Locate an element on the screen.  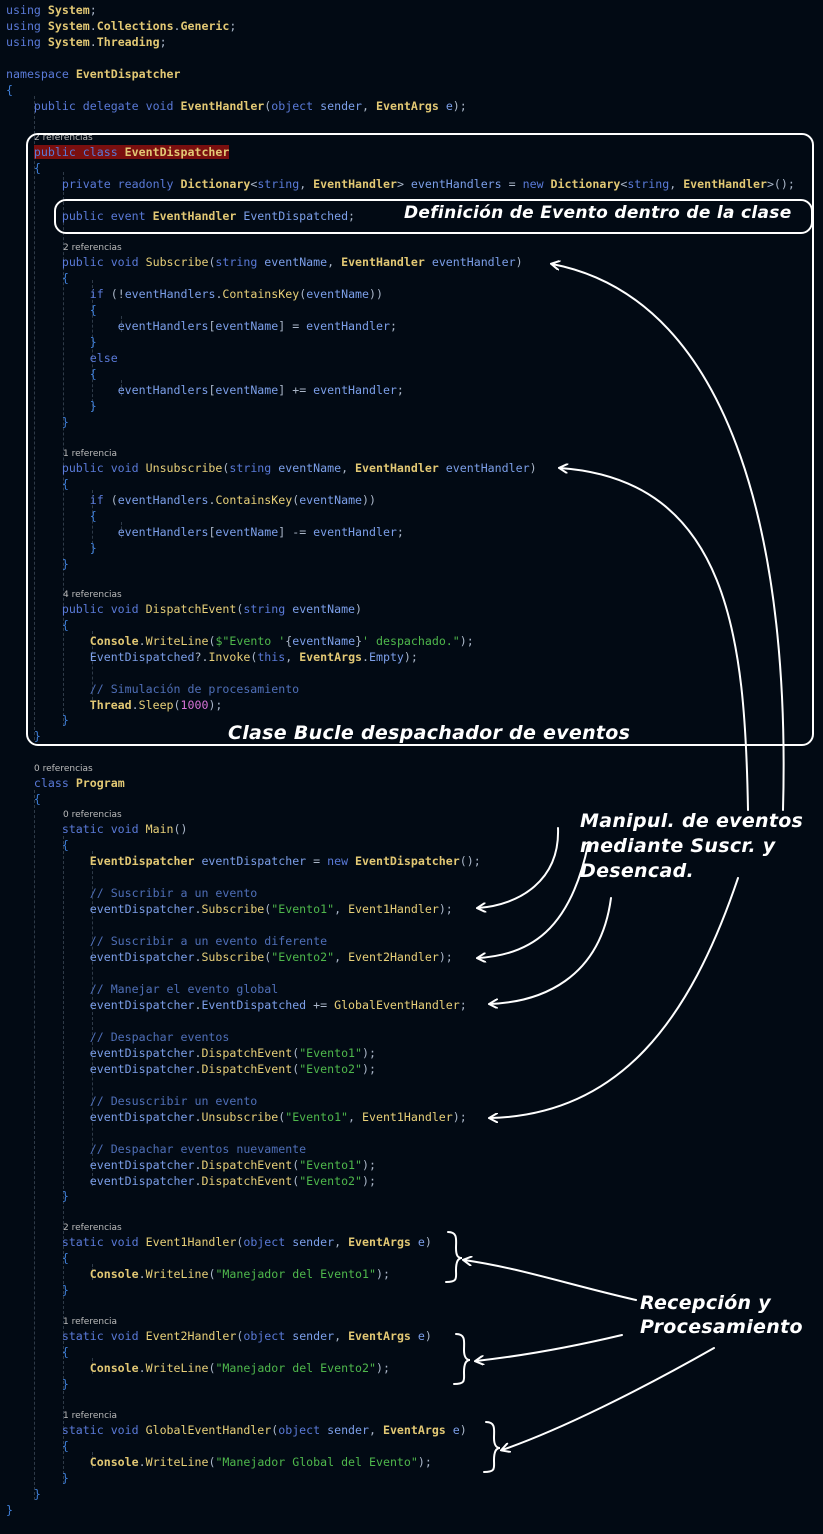
arrow-to-subscribe-evento1 is located at coordinates (519, 867).